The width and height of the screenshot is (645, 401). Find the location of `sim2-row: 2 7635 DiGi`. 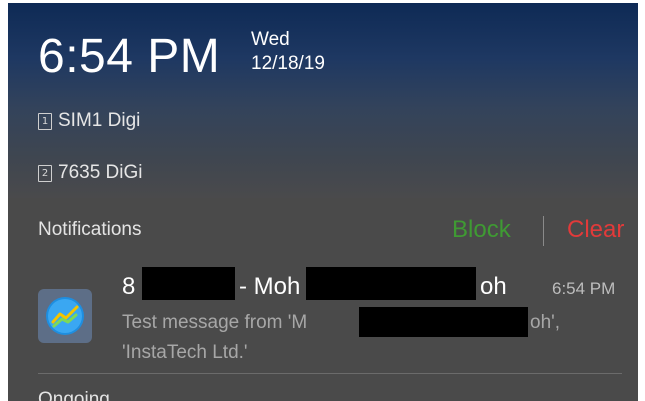

sim2-row: 2 7635 DiGi is located at coordinates (90, 173).